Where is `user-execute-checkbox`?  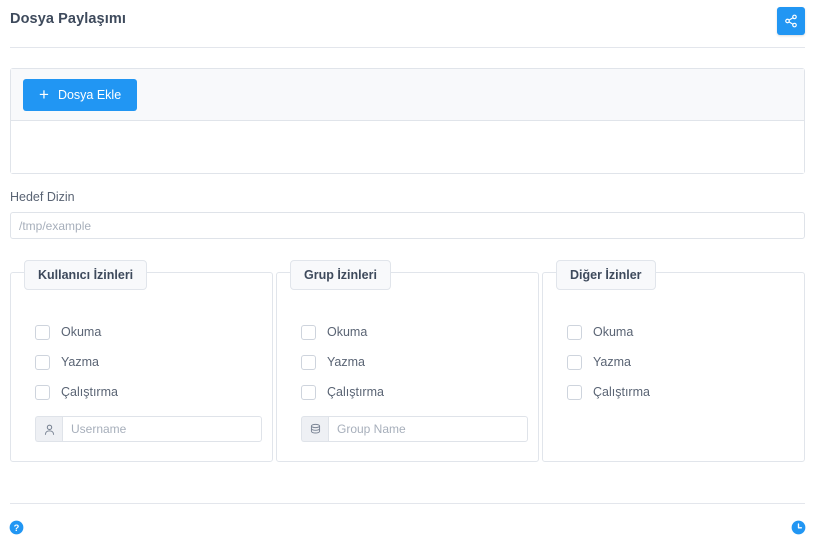 user-execute-checkbox is located at coordinates (42, 392).